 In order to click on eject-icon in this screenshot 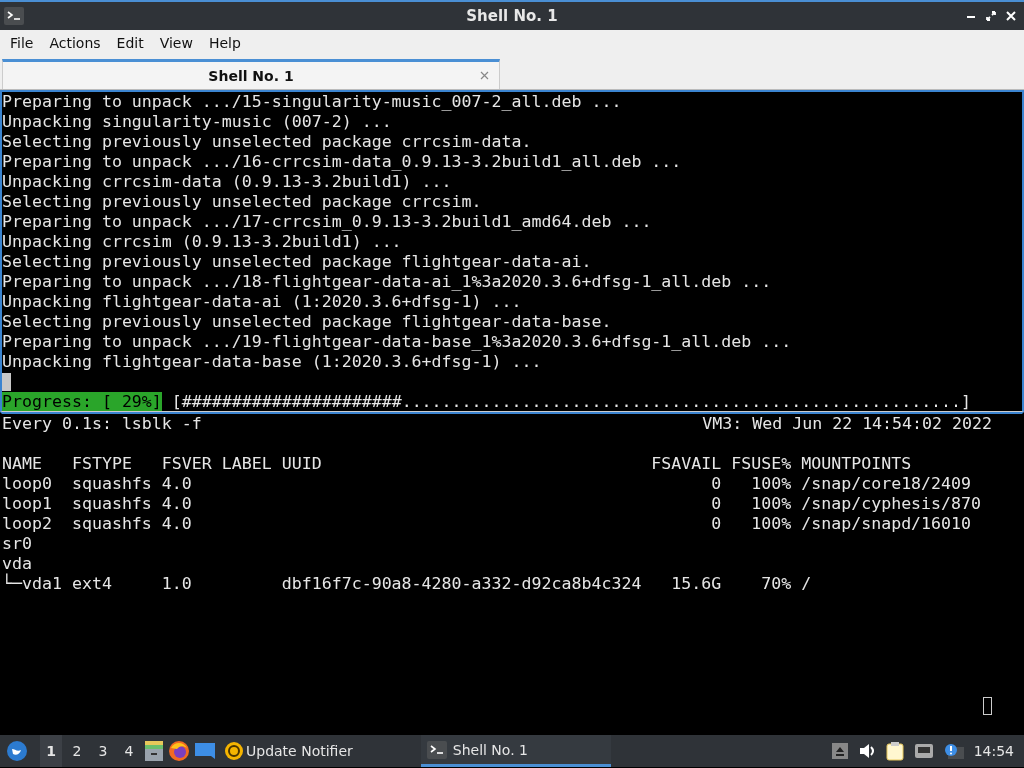, I will do `click(839, 751)`.